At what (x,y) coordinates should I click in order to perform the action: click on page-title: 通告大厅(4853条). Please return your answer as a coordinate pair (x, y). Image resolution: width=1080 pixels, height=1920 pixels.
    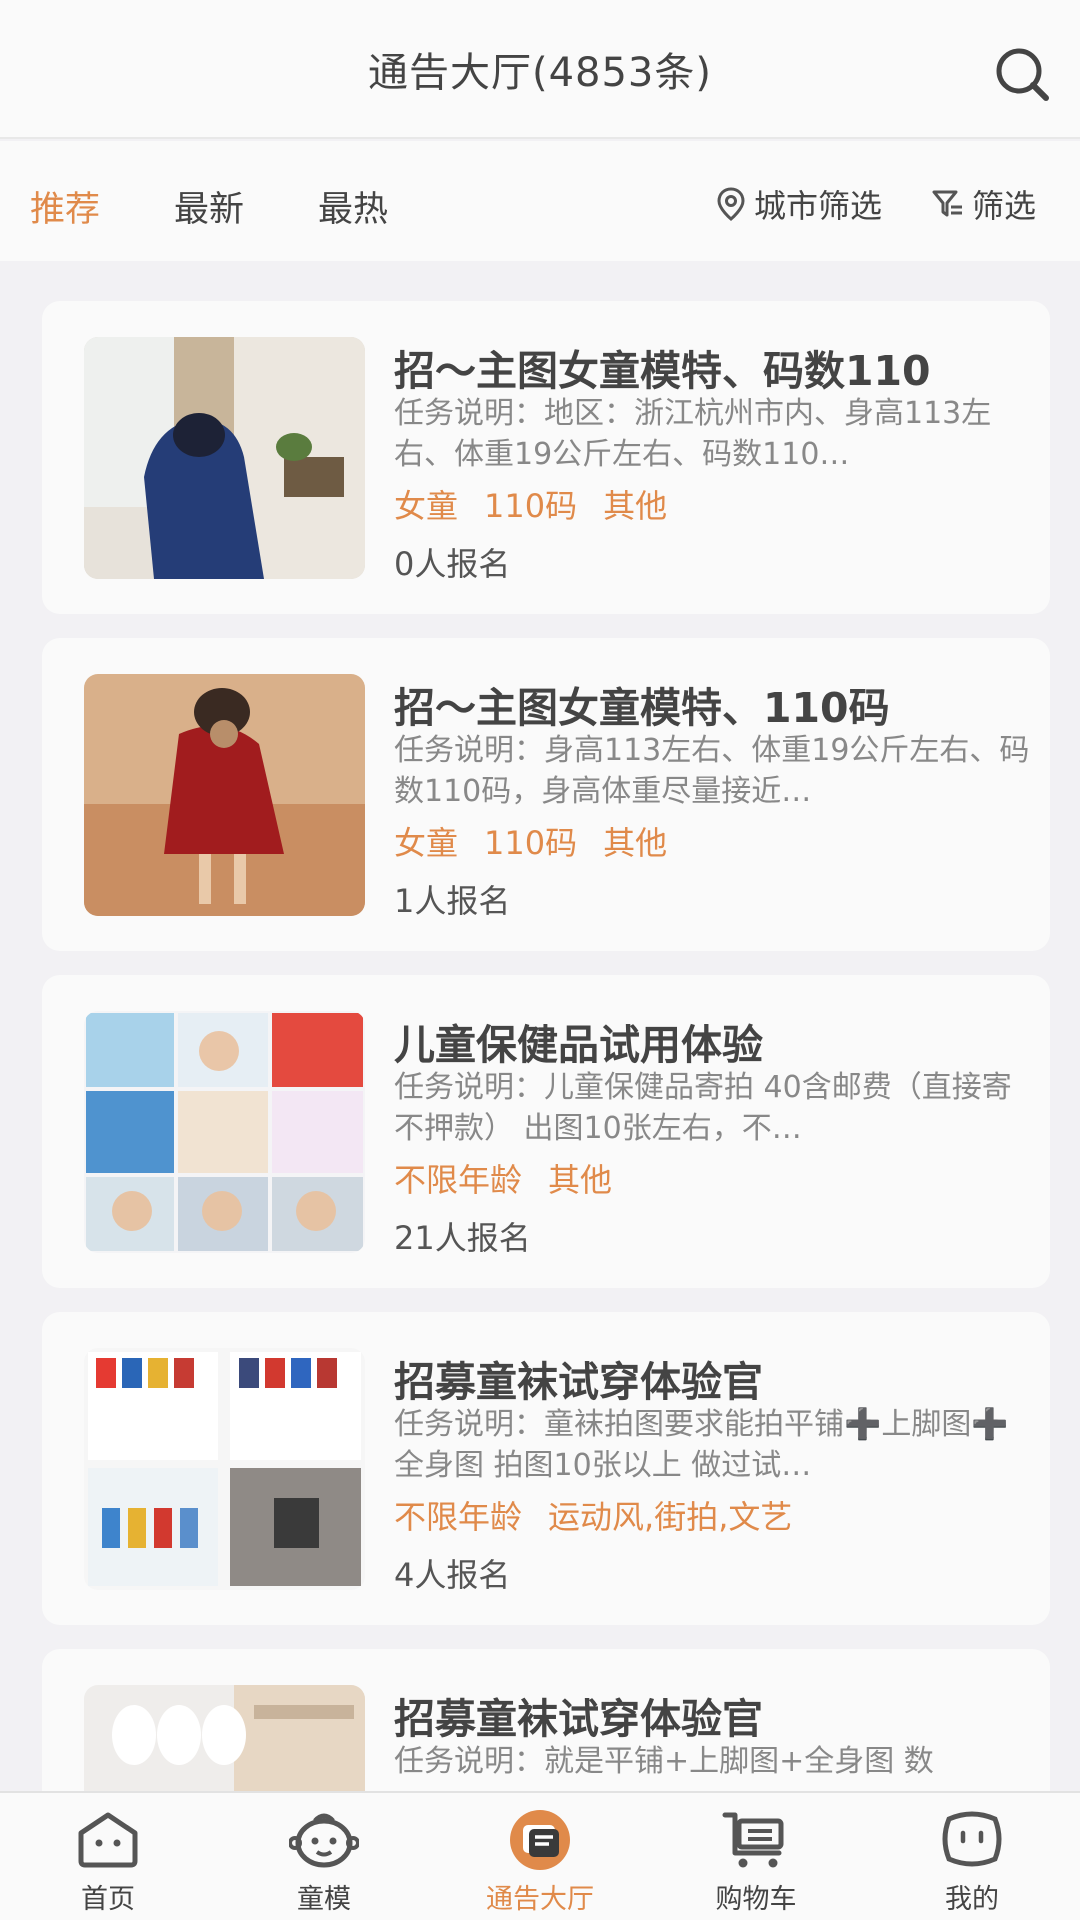
    Looking at the image, I should click on (539, 72).